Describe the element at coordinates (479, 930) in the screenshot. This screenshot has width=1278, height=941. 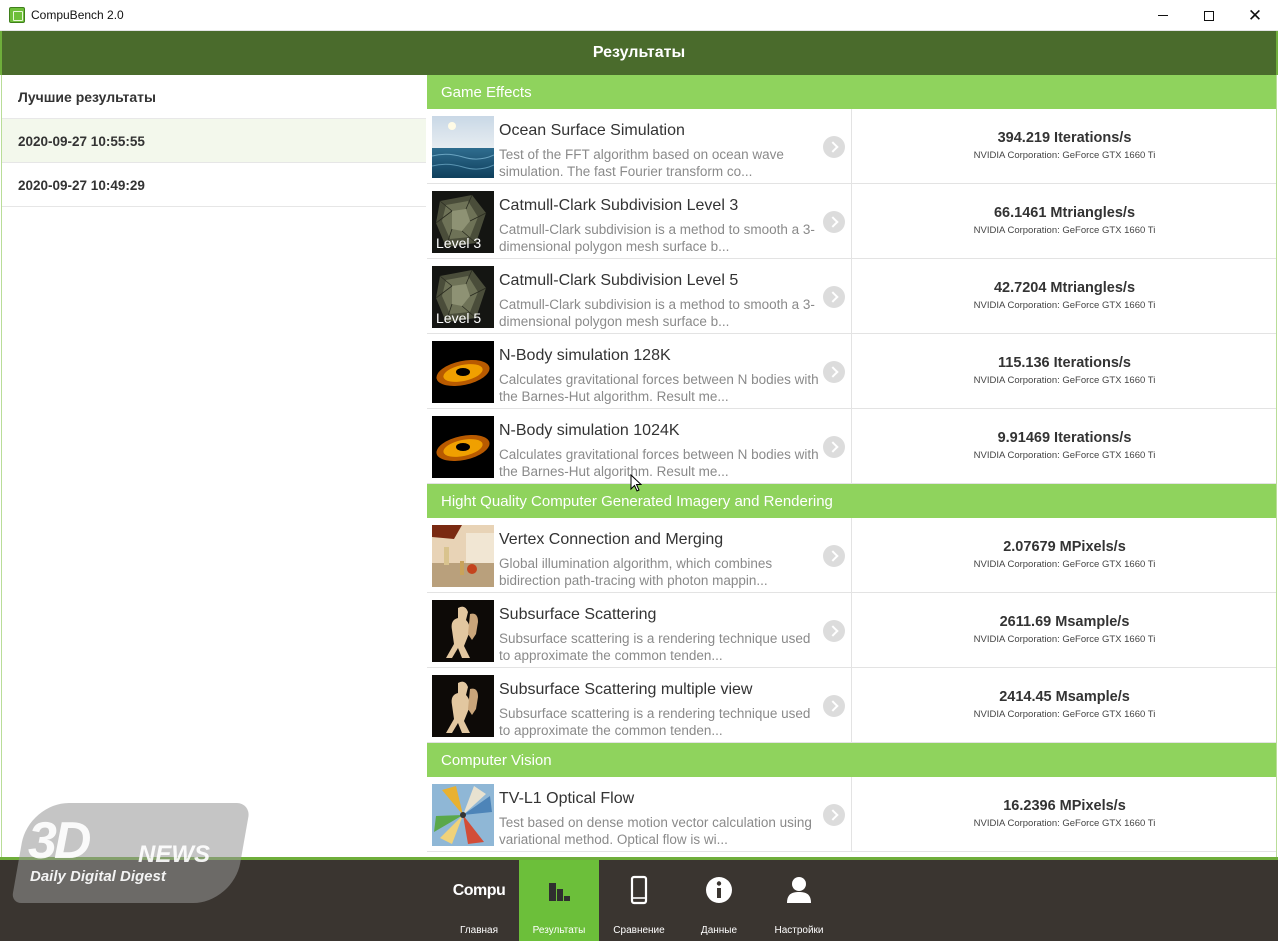
I see `nav-home-label: Главная` at that location.